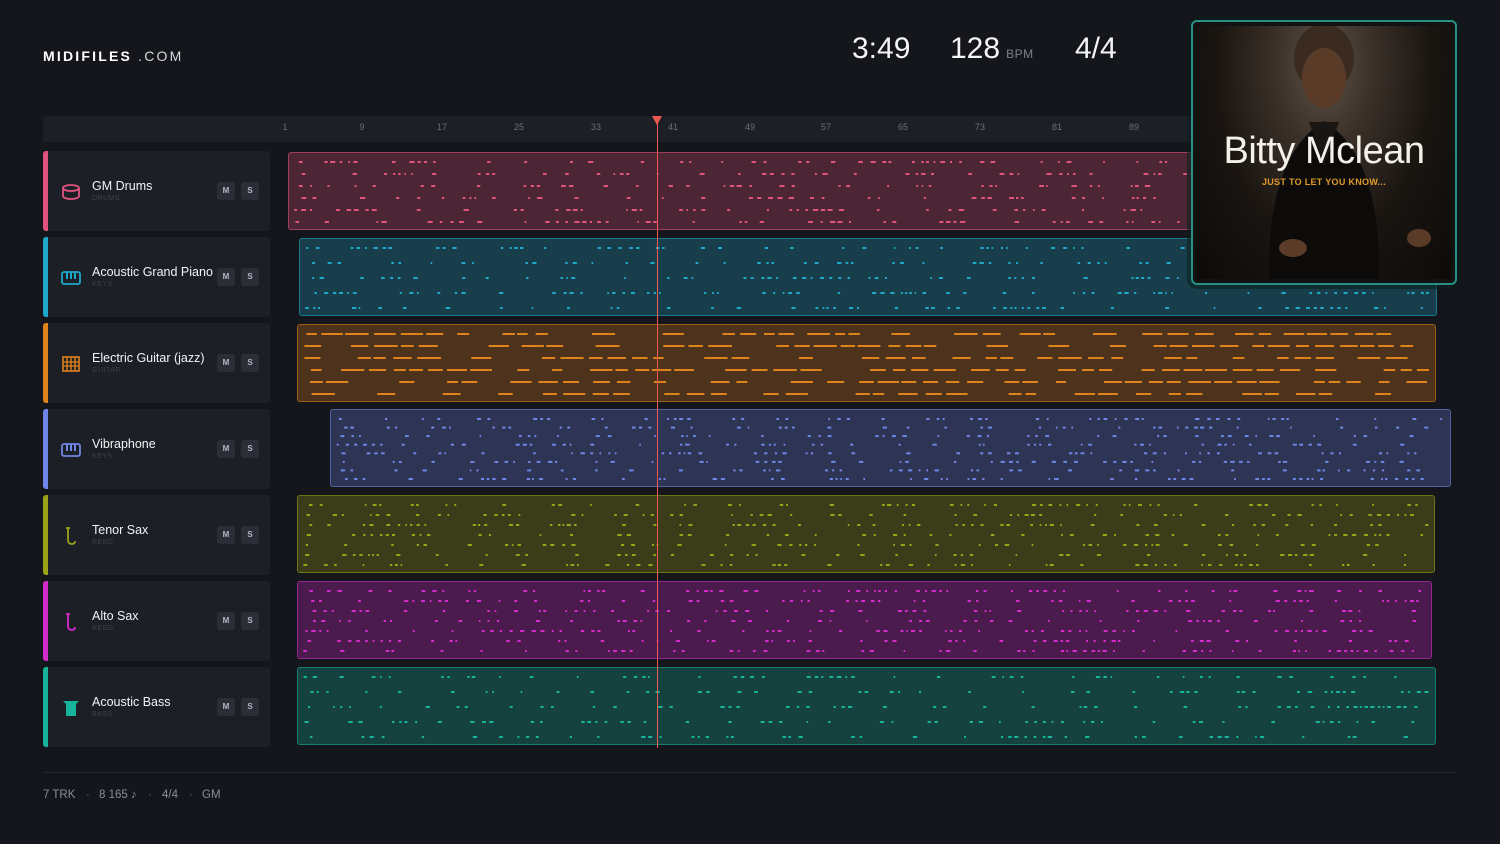  What do you see at coordinates (749, 772) in the screenshot?
I see `footer-divider` at bounding box center [749, 772].